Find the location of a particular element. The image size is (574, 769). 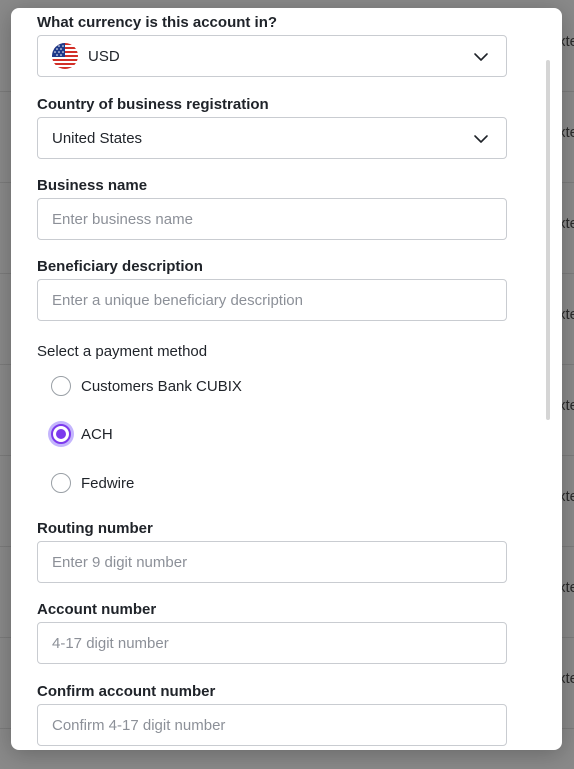

confirm-account-number-field is located at coordinates (272, 725).